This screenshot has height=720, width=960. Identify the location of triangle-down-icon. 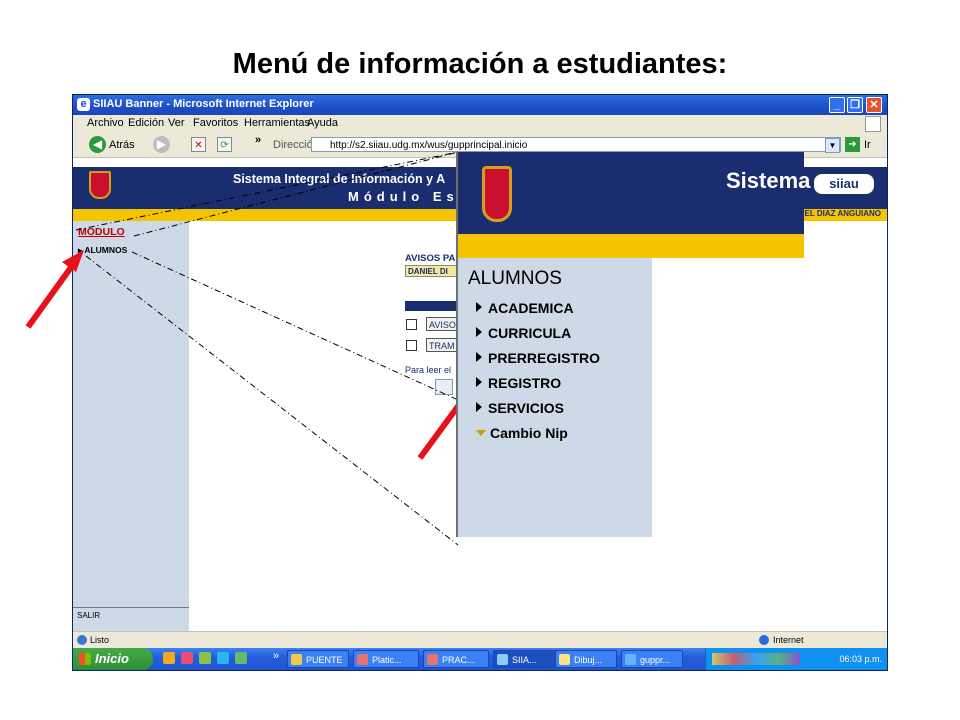
(481, 433).